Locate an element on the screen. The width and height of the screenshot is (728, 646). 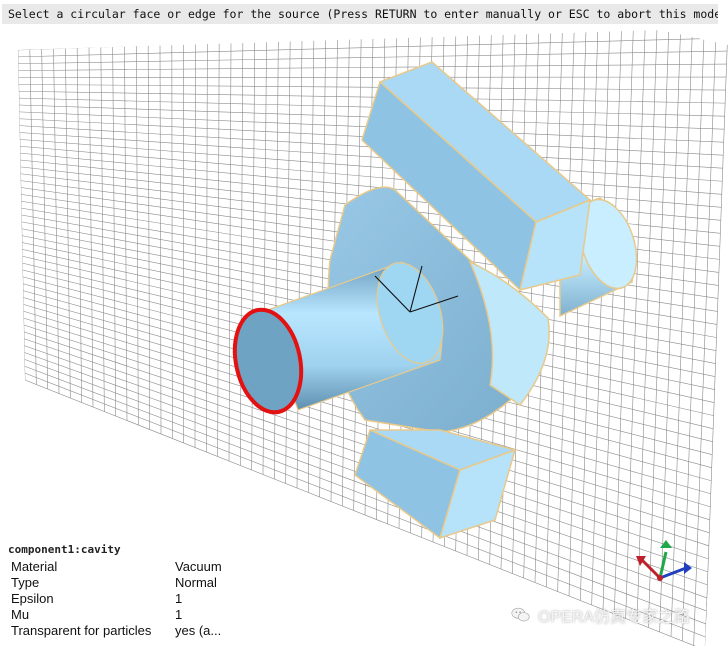
wechat-icon is located at coordinates (520, 614).